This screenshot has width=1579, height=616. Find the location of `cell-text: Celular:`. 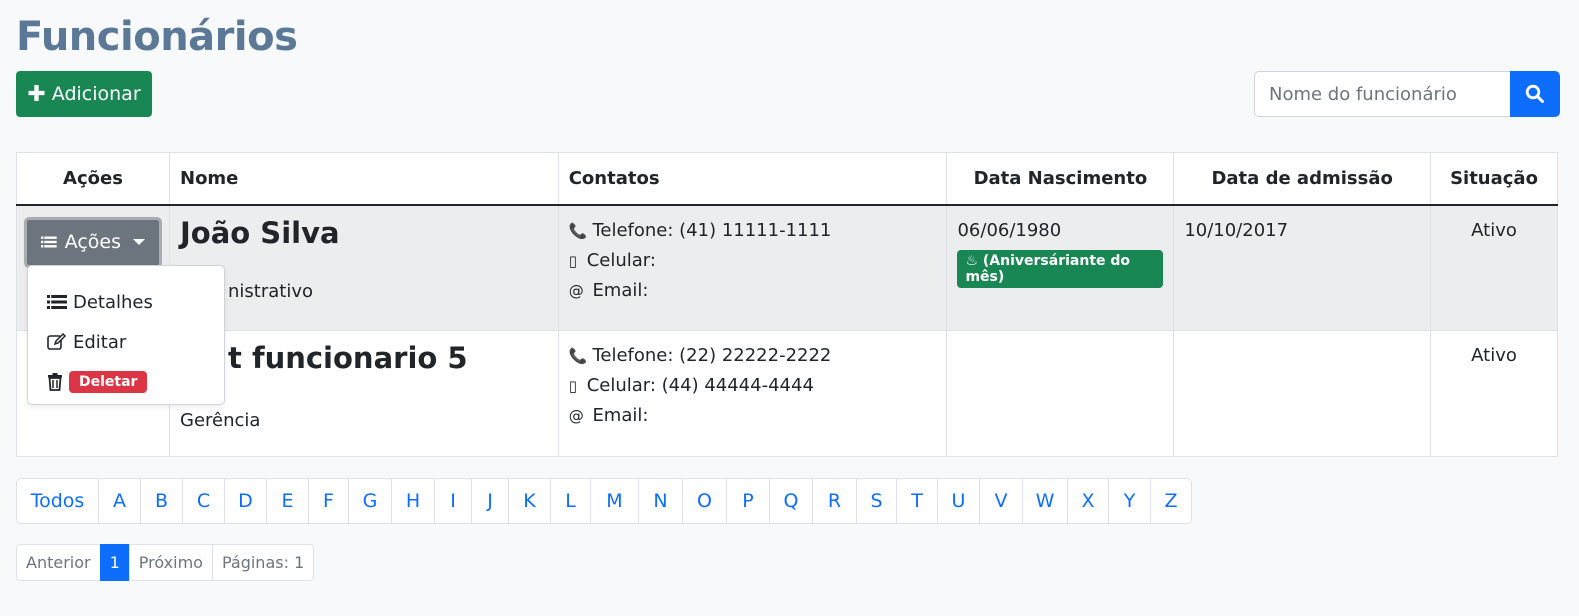

cell-text: Celular: is located at coordinates (621, 260).